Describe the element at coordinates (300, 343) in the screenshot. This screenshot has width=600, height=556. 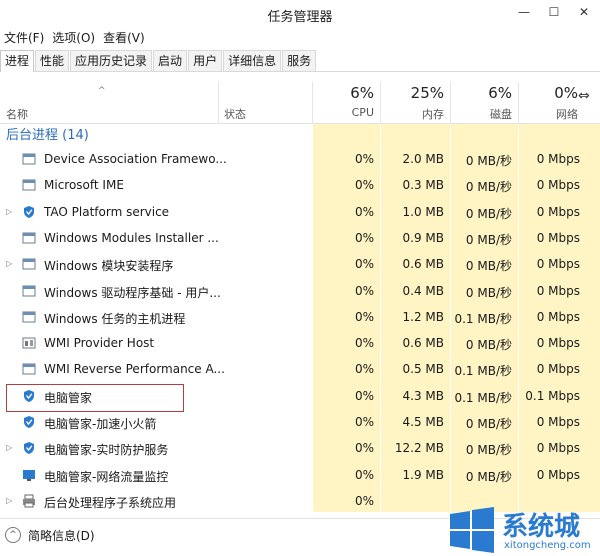
I see `process-row: WMI Provider Host 0% 0.6 MB 0 MB/秒 0 Mbps` at that location.